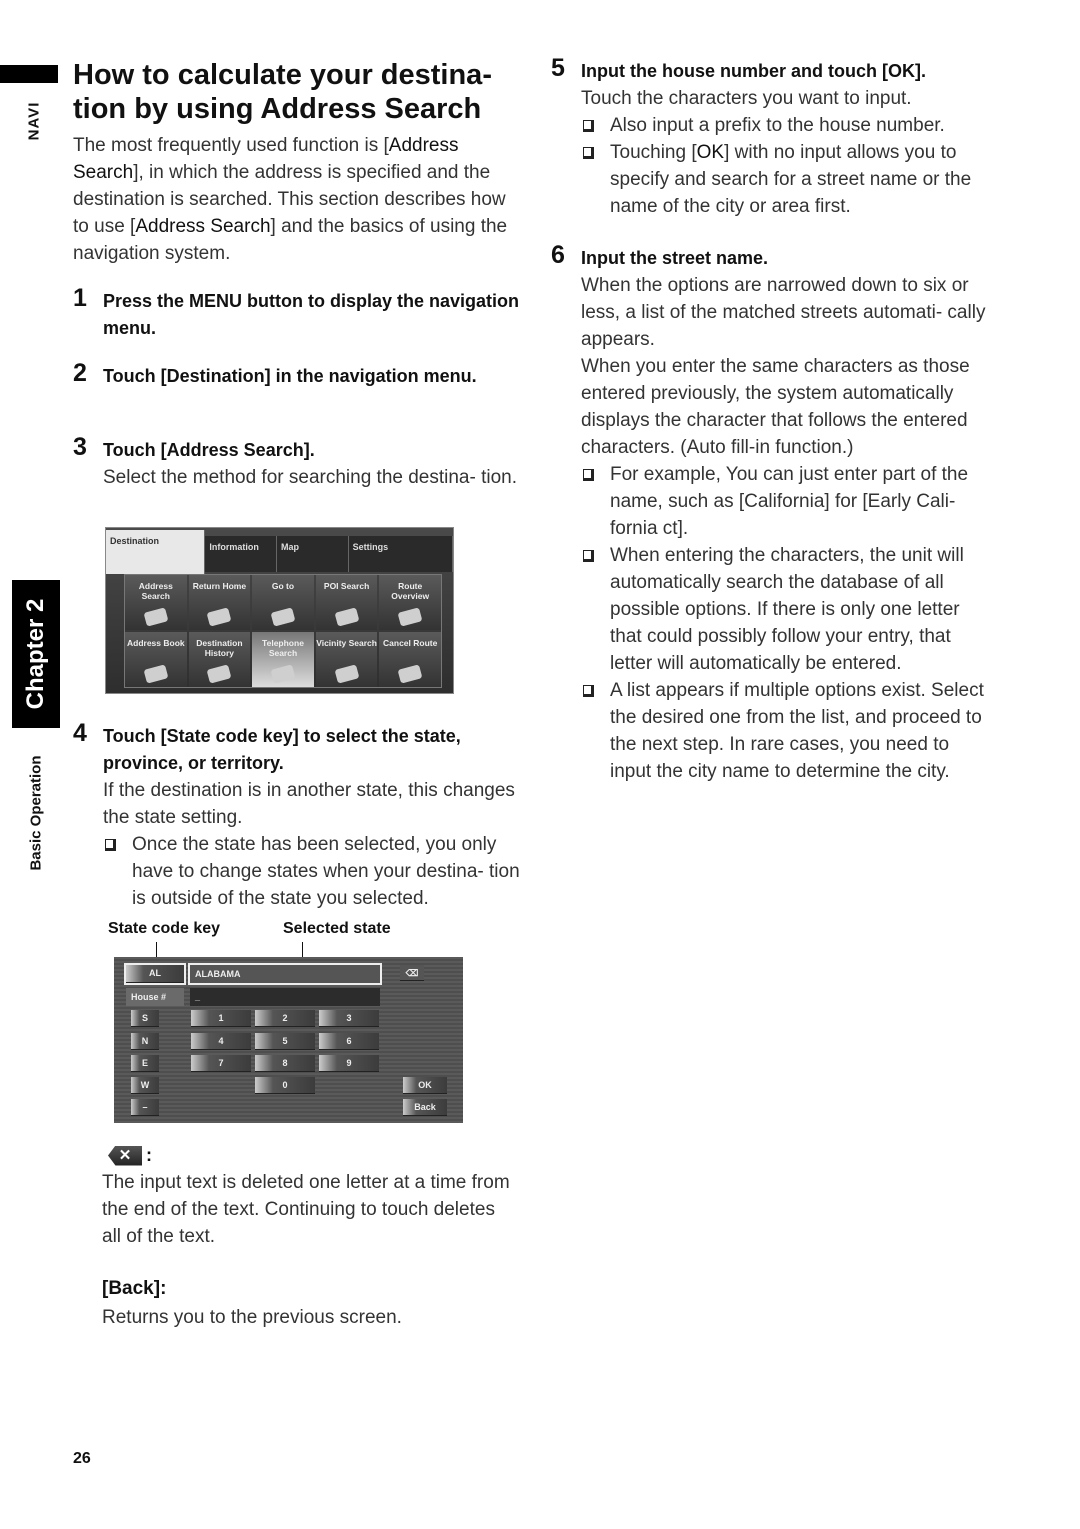 The width and height of the screenshot is (1080, 1529). I want to click on star-icon, so click(283, 617).